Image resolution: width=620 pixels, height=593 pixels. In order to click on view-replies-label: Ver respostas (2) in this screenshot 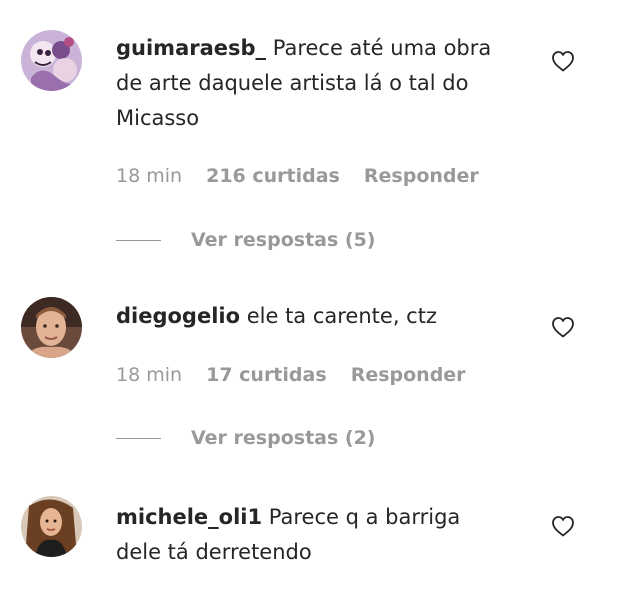, I will do `click(283, 438)`.